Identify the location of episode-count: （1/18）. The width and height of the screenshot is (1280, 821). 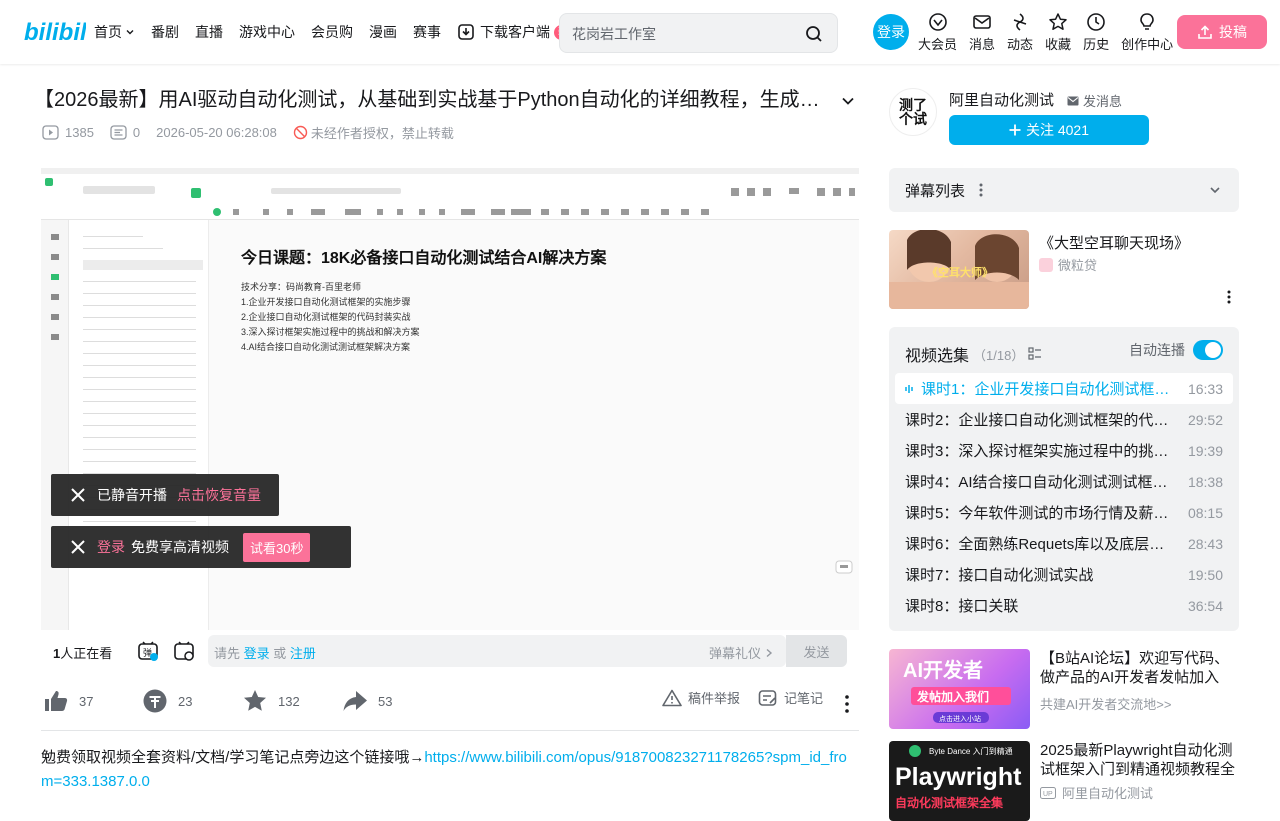
(999, 355).